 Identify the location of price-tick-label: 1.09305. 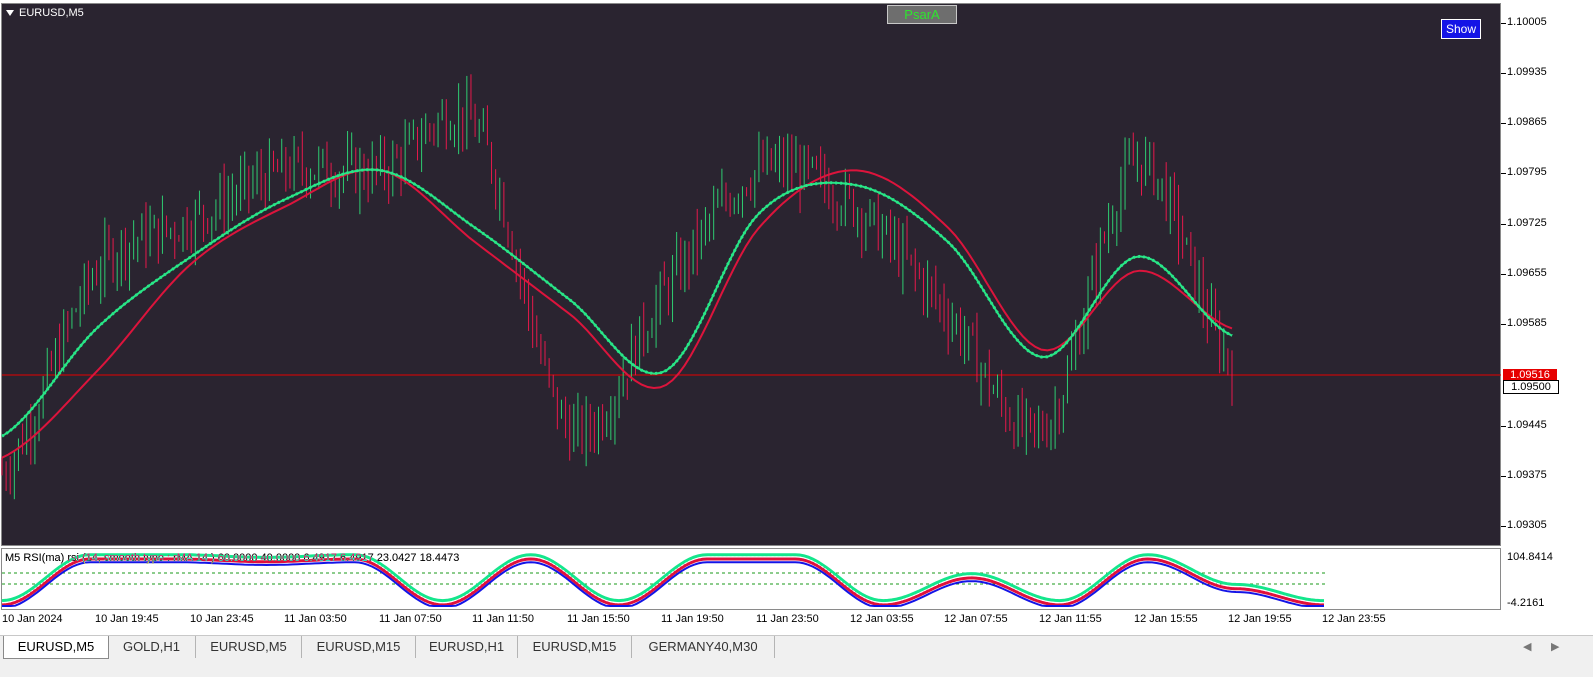
(1527, 525).